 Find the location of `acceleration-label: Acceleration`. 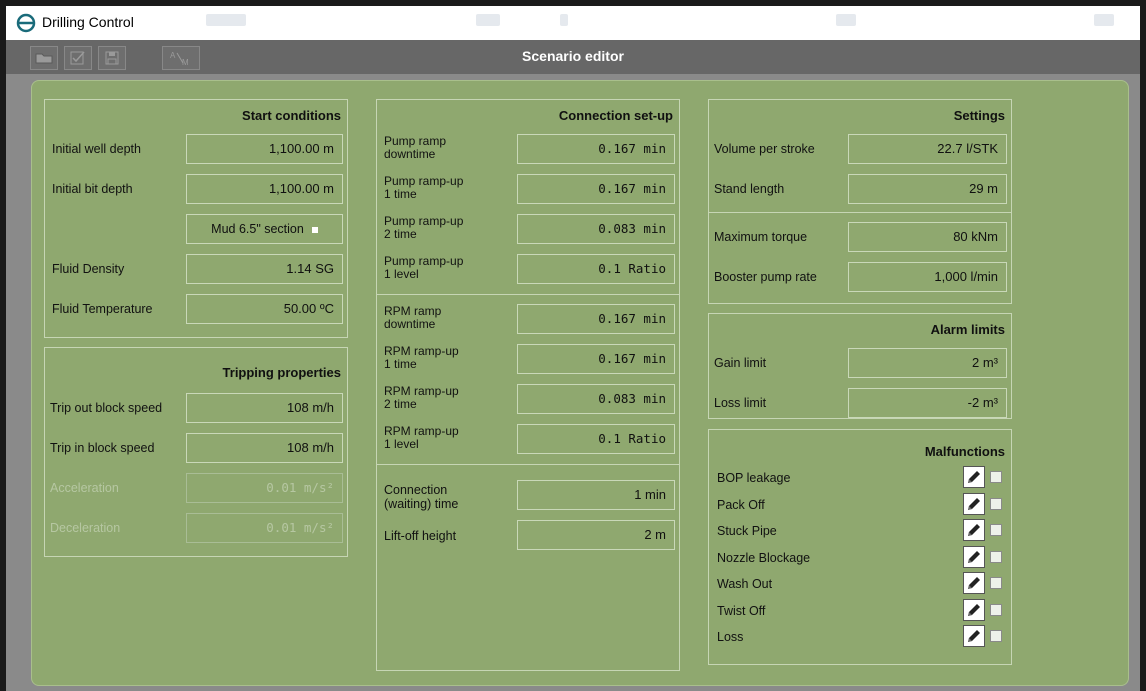

acceleration-label: Acceleration is located at coordinates (84, 488).